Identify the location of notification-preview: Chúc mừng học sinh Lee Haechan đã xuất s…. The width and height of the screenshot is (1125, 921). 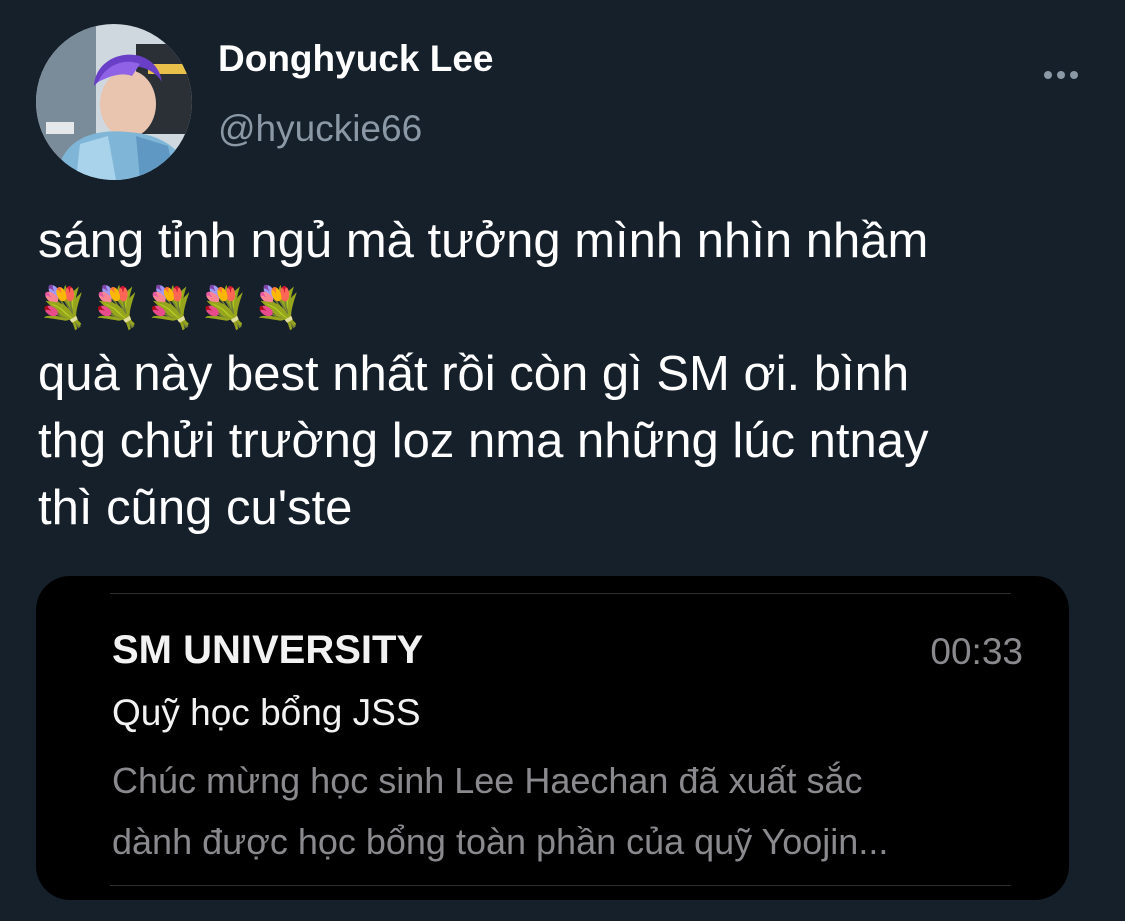
(500, 811).